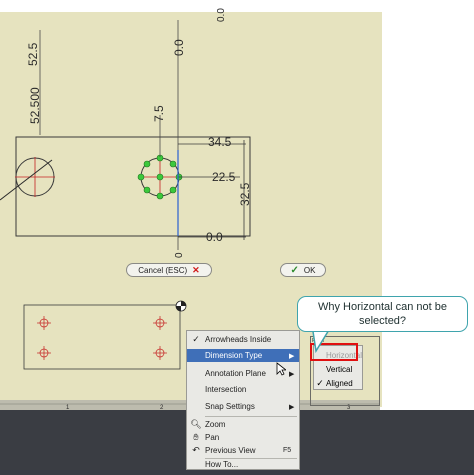 The height and width of the screenshot is (475, 474). I want to click on ok-label: OK, so click(309, 270).